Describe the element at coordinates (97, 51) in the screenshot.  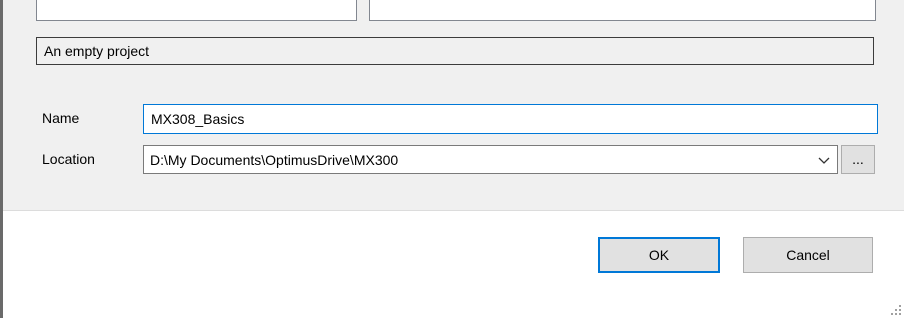
I see `template-description-text: An empty project` at that location.